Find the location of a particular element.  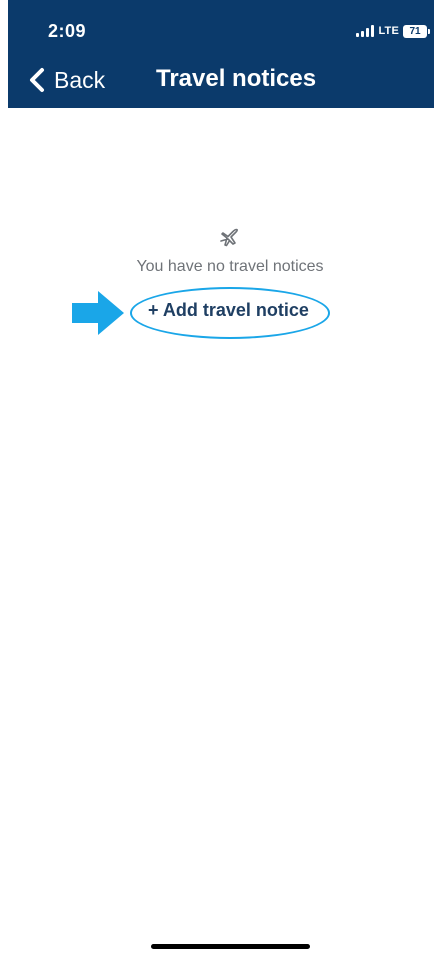

add-travel-notice-button: + Add travel notice is located at coordinates (228, 310).